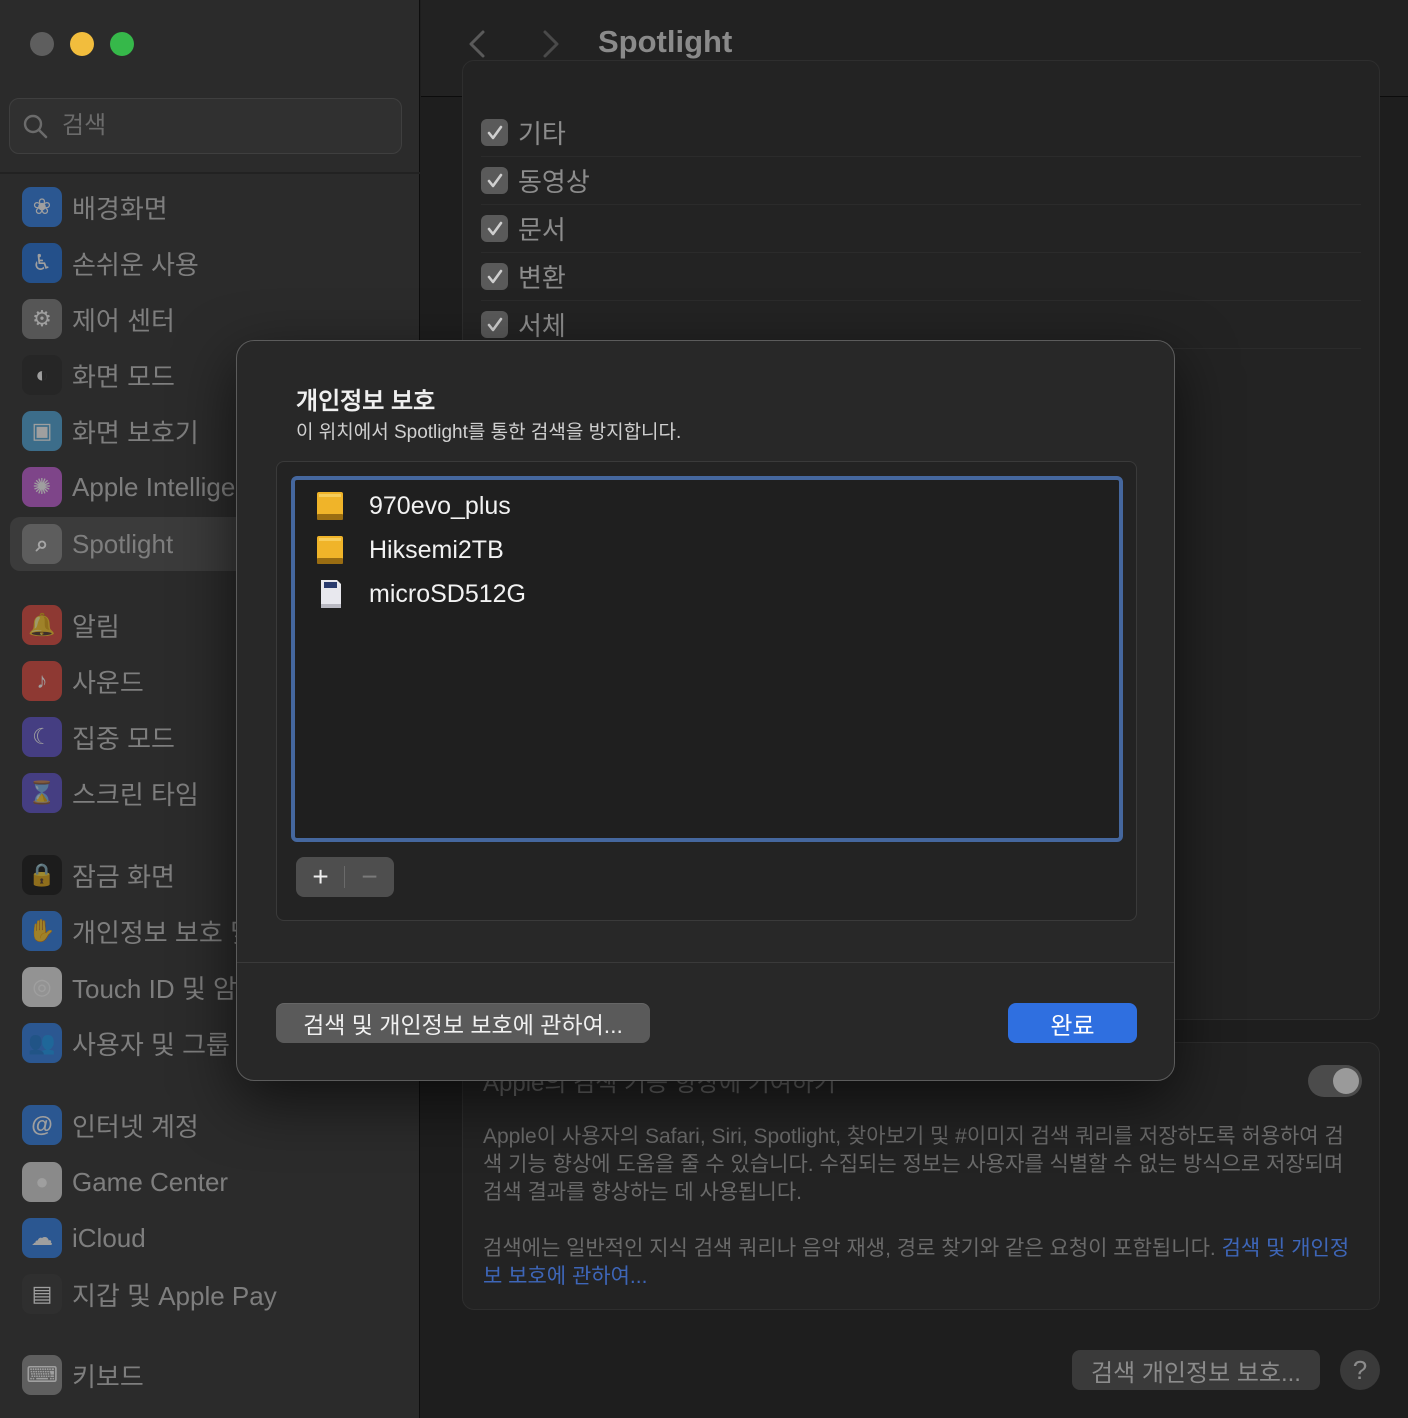 Image resolution: width=1408 pixels, height=1418 pixels. Describe the element at coordinates (436, 549) in the screenshot. I see `volume-name: Hiksemi2TB` at that location.